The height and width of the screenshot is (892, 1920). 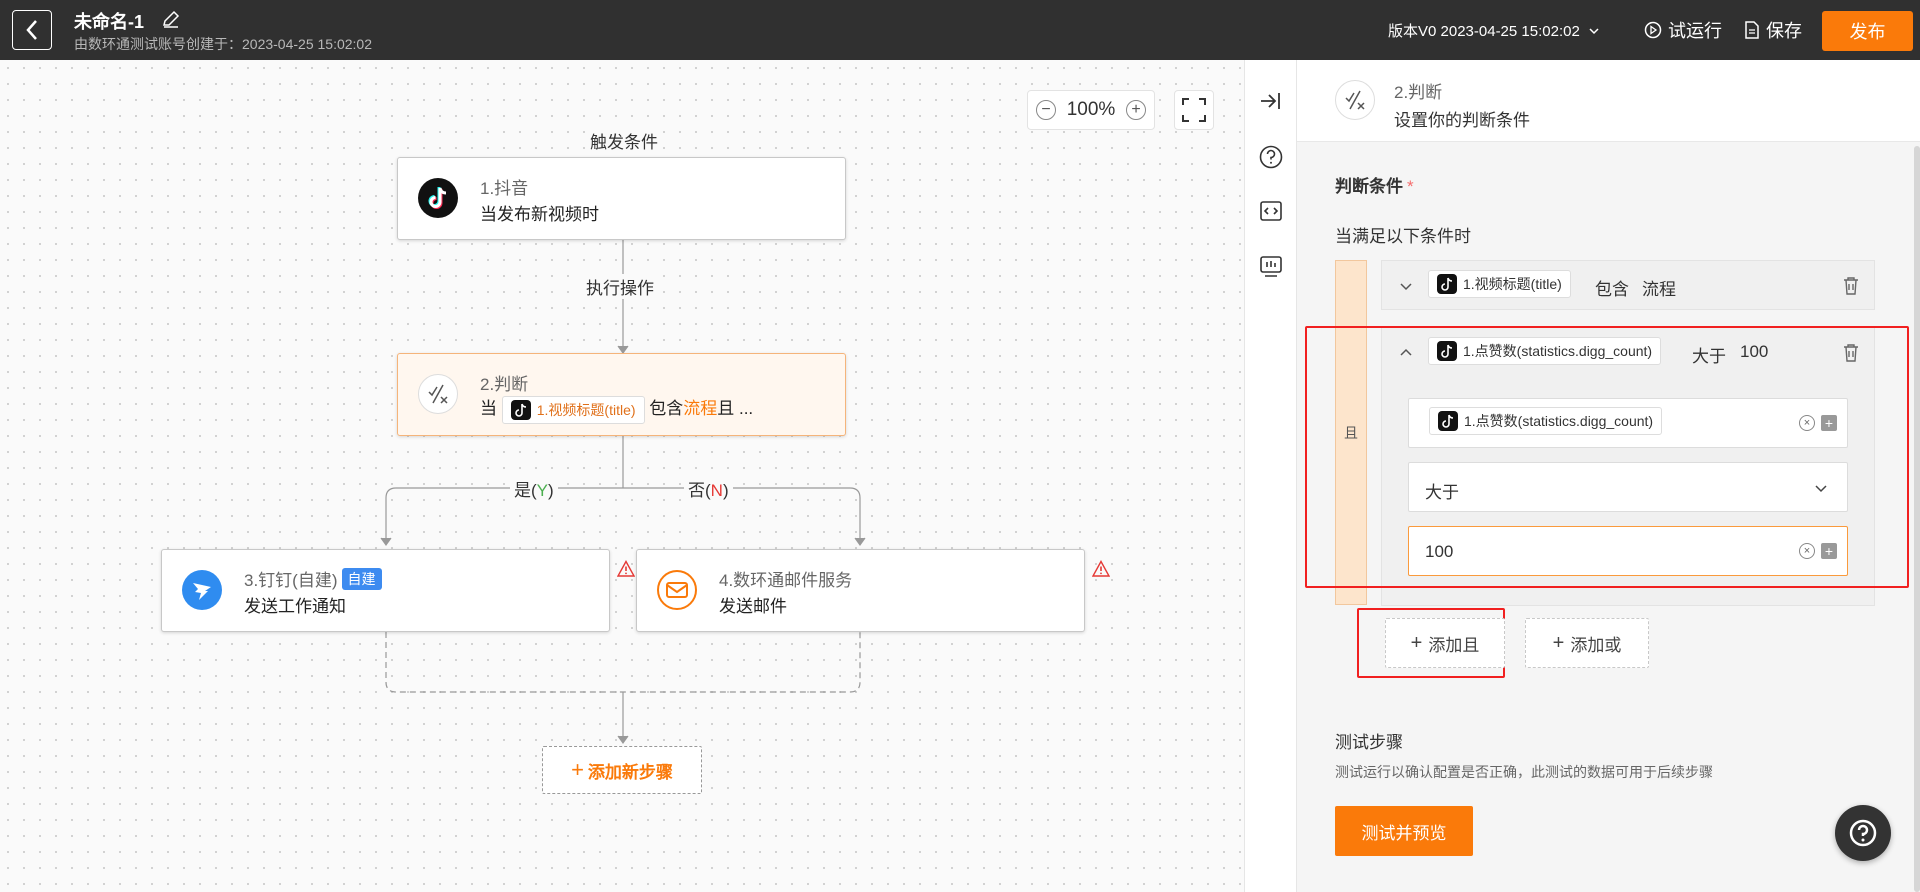 I want to click on chevron-up-icon, so click(x=1406, y=353).